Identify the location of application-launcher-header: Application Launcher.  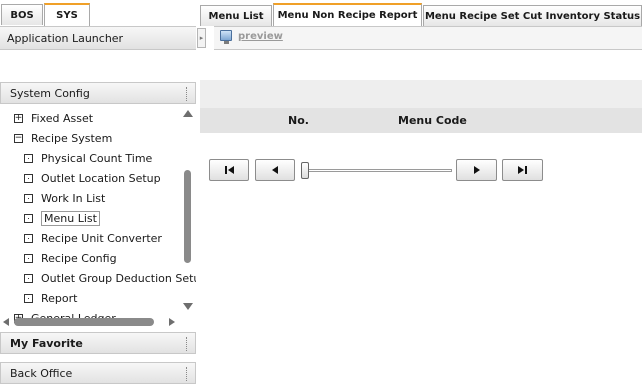
(98, 38).